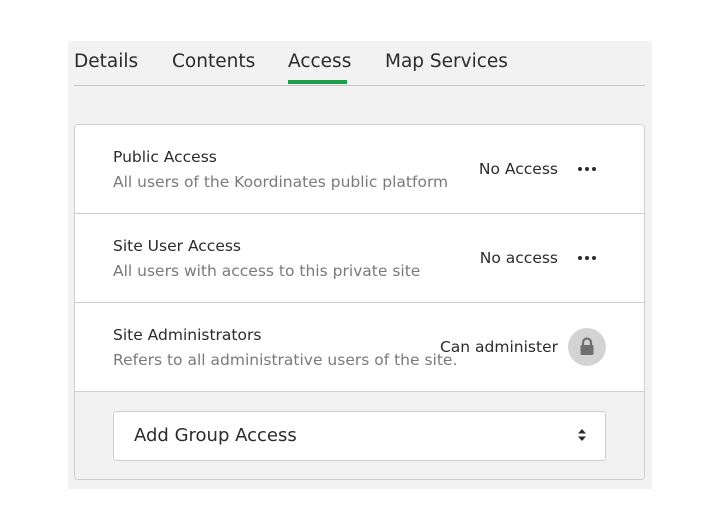 The height and width of the screenshot is (530, 720). Describe the element at coordinates (213, 61) in the screenshot. I see `tab-contents: Contents` at that location.